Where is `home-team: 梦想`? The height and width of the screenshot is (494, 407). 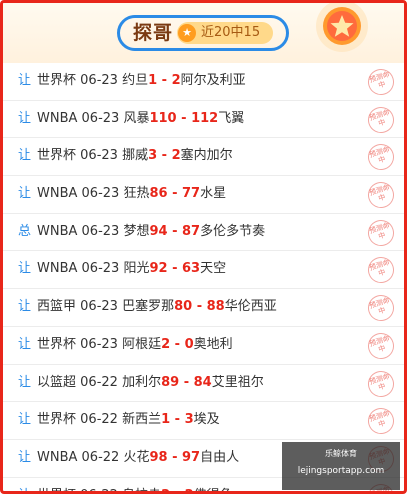 home-team: 梦想 is located at coordinates (136, 231).